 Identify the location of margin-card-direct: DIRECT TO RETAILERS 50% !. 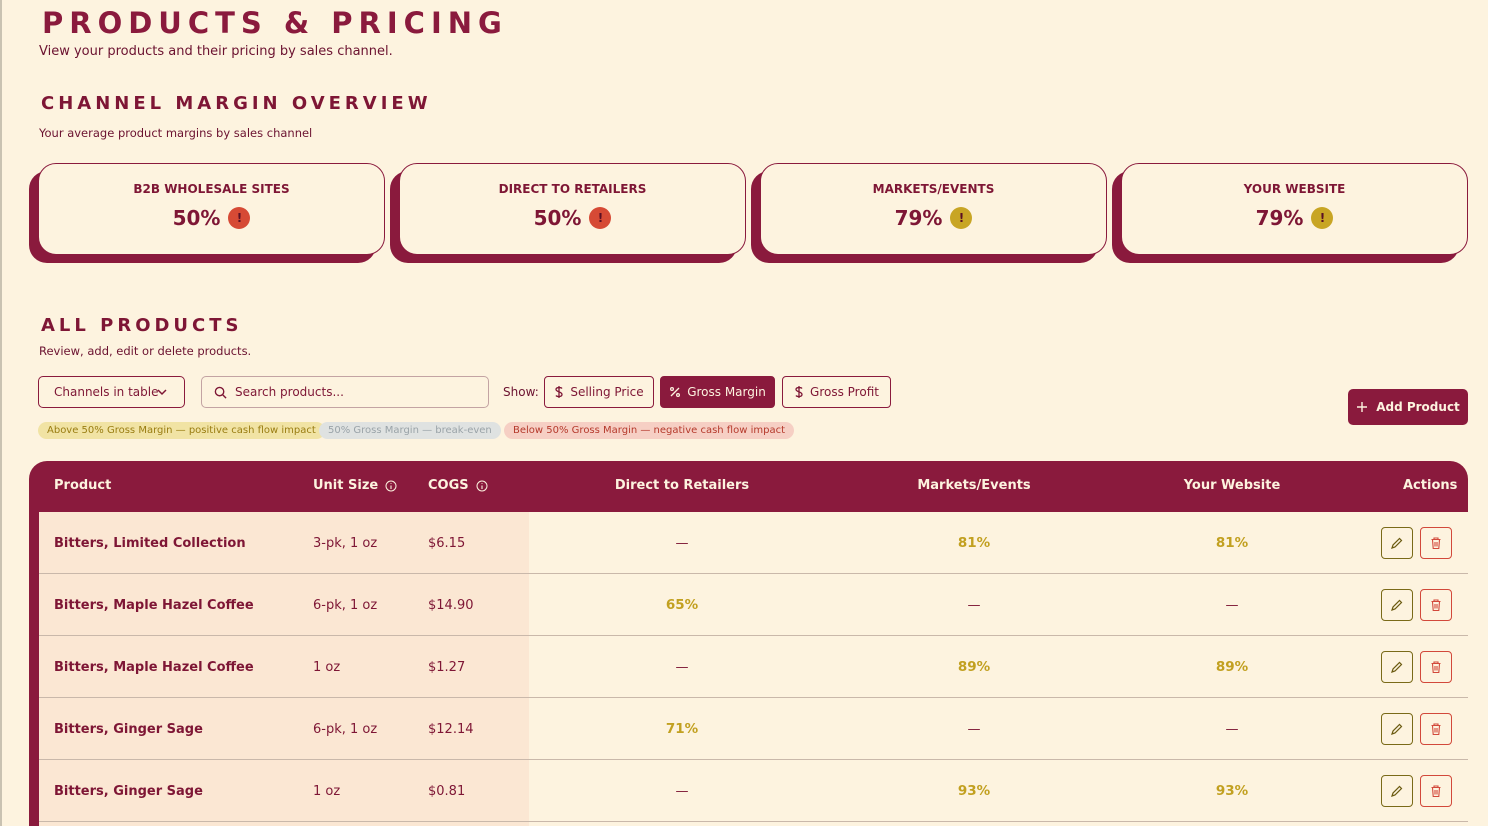
(568, 213).